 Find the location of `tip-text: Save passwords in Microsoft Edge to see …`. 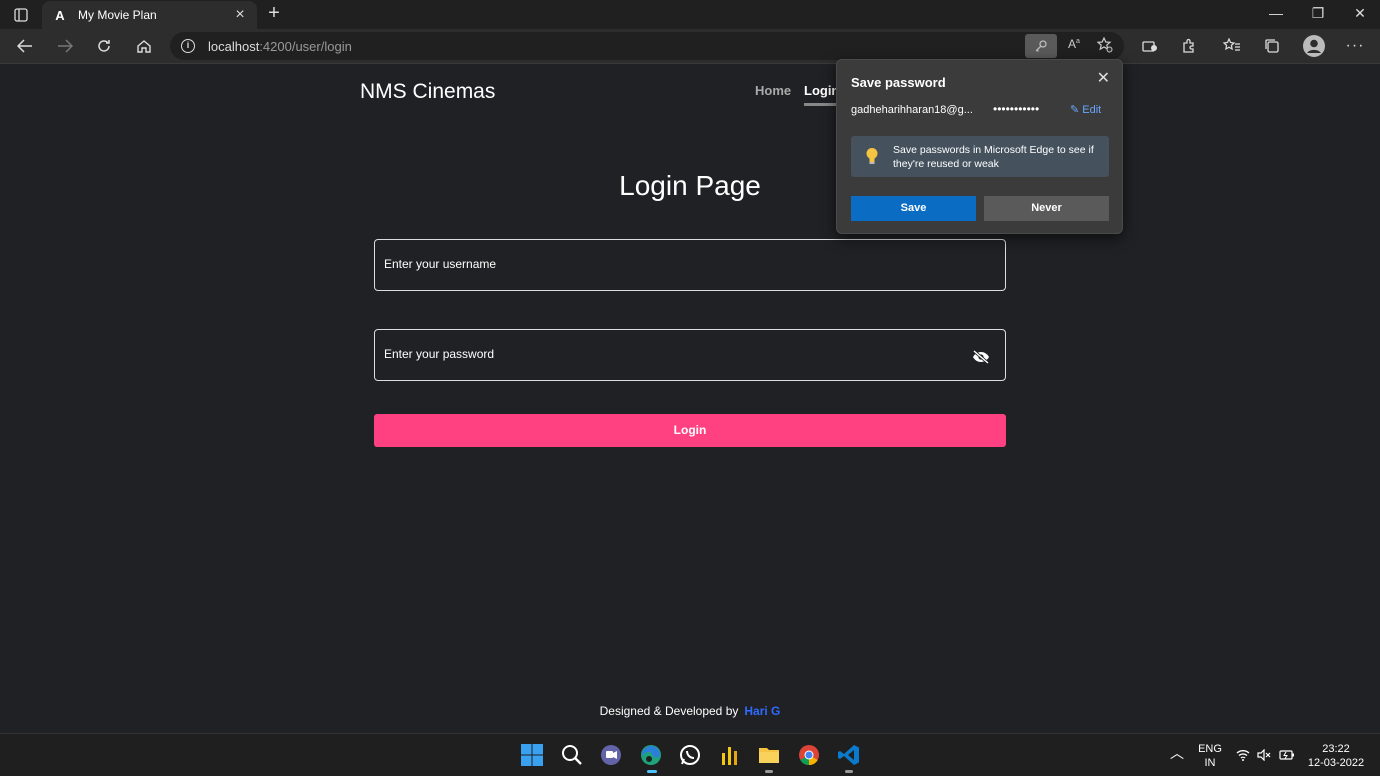

tip-text: Save passwords in Microsoft Edge to see … is located at coordinates (993, 157).